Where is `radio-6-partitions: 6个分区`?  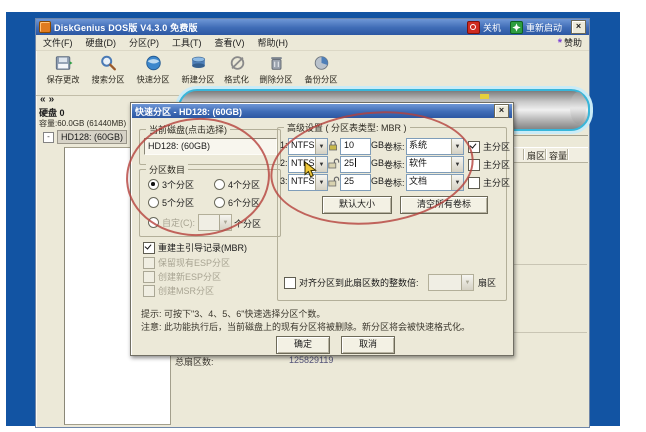
radio-6-partitions: 6个分区 is located at coordinates (237, 202).